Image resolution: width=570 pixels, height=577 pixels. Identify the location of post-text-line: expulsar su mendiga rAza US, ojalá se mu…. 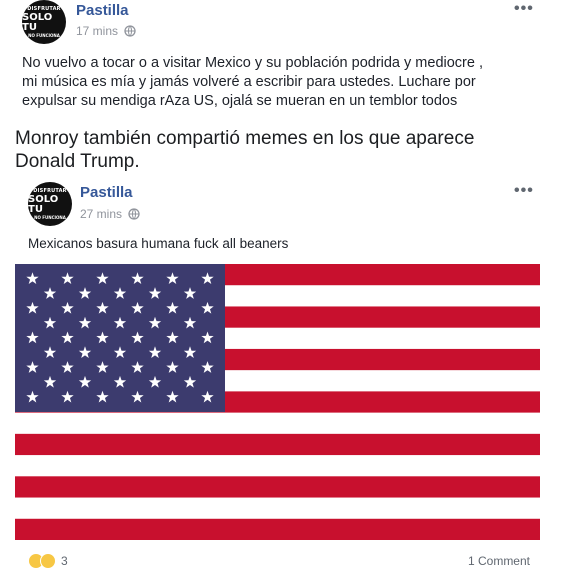
(240, 101).